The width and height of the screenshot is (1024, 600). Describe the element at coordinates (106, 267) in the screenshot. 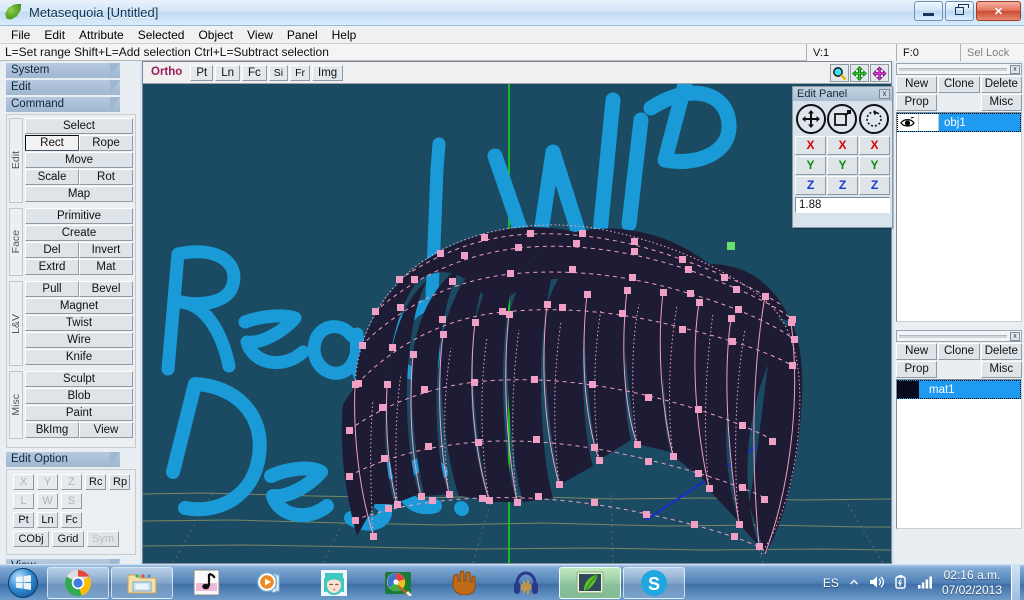

I see `cmd-mat: Mat` at that location.